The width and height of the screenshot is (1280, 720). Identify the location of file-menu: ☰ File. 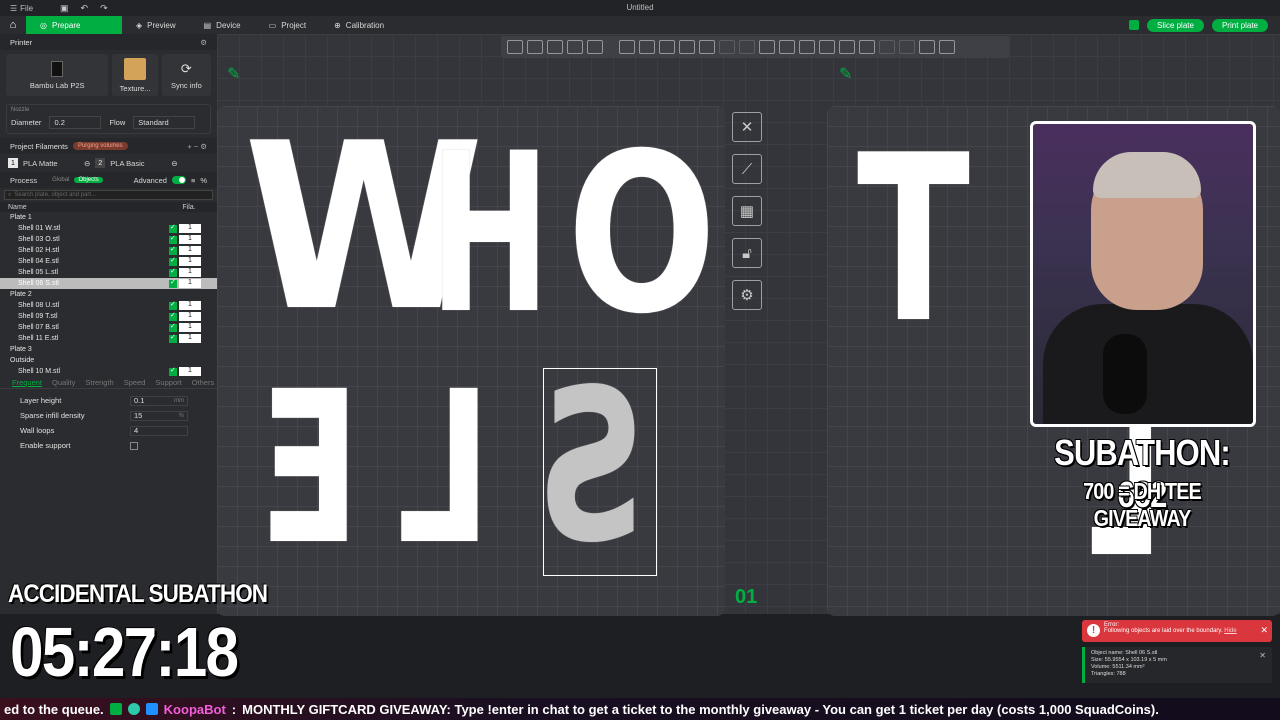
(30, 8).